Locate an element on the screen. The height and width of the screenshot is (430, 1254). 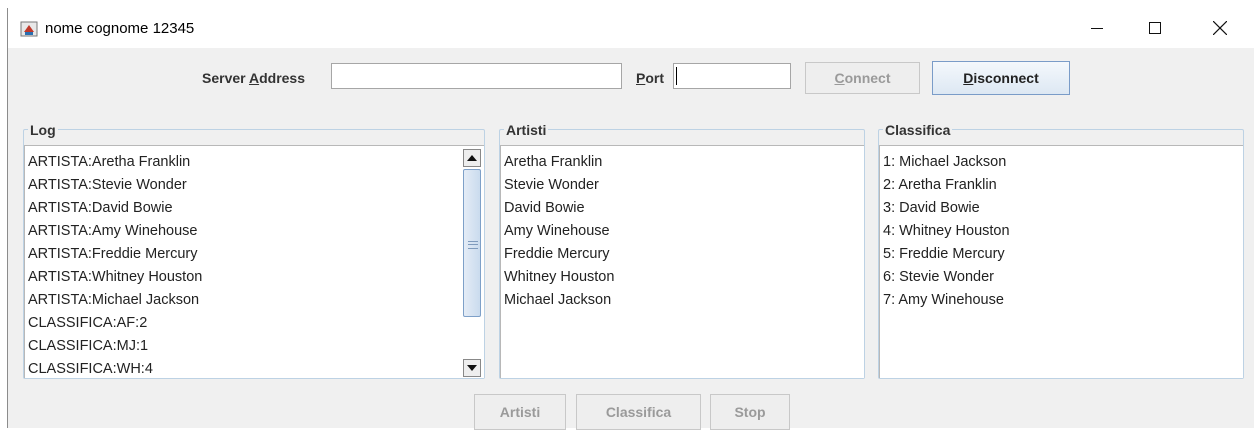
scrollbar-thumb is located at coordinates (472, 243).